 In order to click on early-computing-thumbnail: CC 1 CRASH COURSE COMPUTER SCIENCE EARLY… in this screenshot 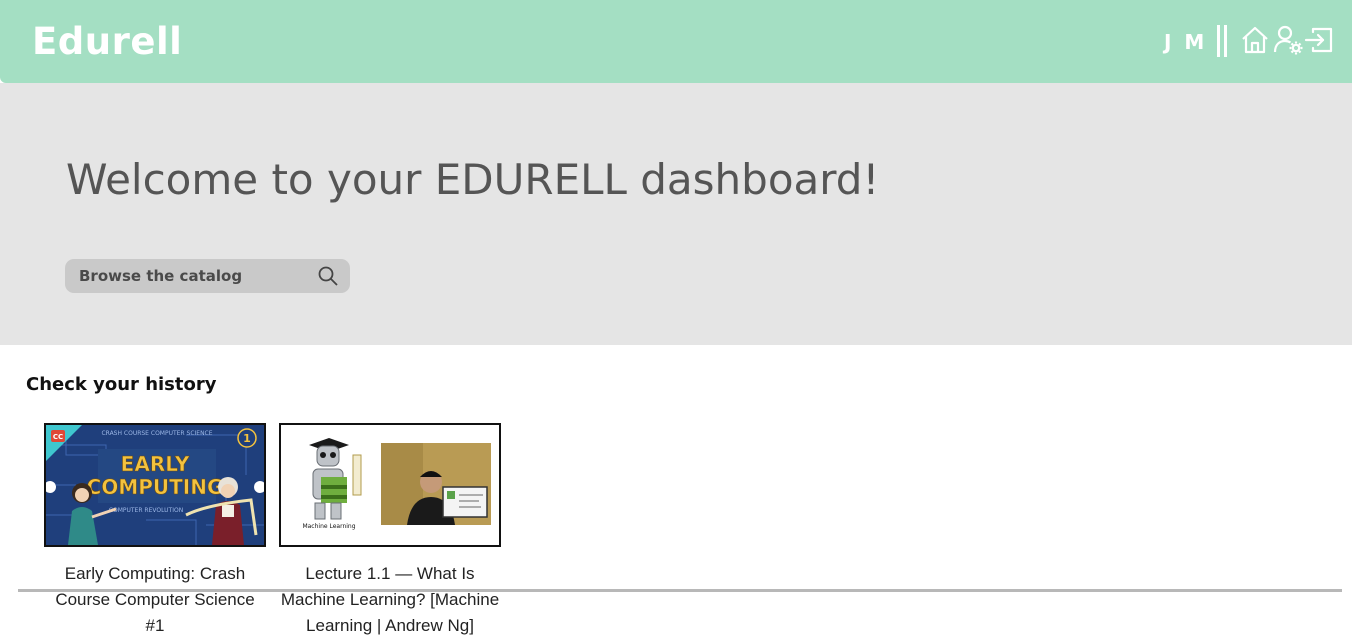, I will do `click(155, 485)`.